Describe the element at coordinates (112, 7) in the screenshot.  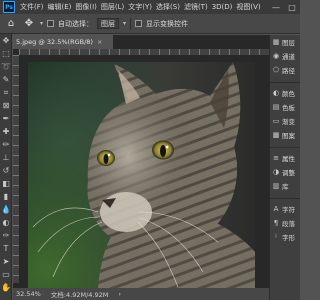
I see `menu-layer: 图层(L)` at that location.